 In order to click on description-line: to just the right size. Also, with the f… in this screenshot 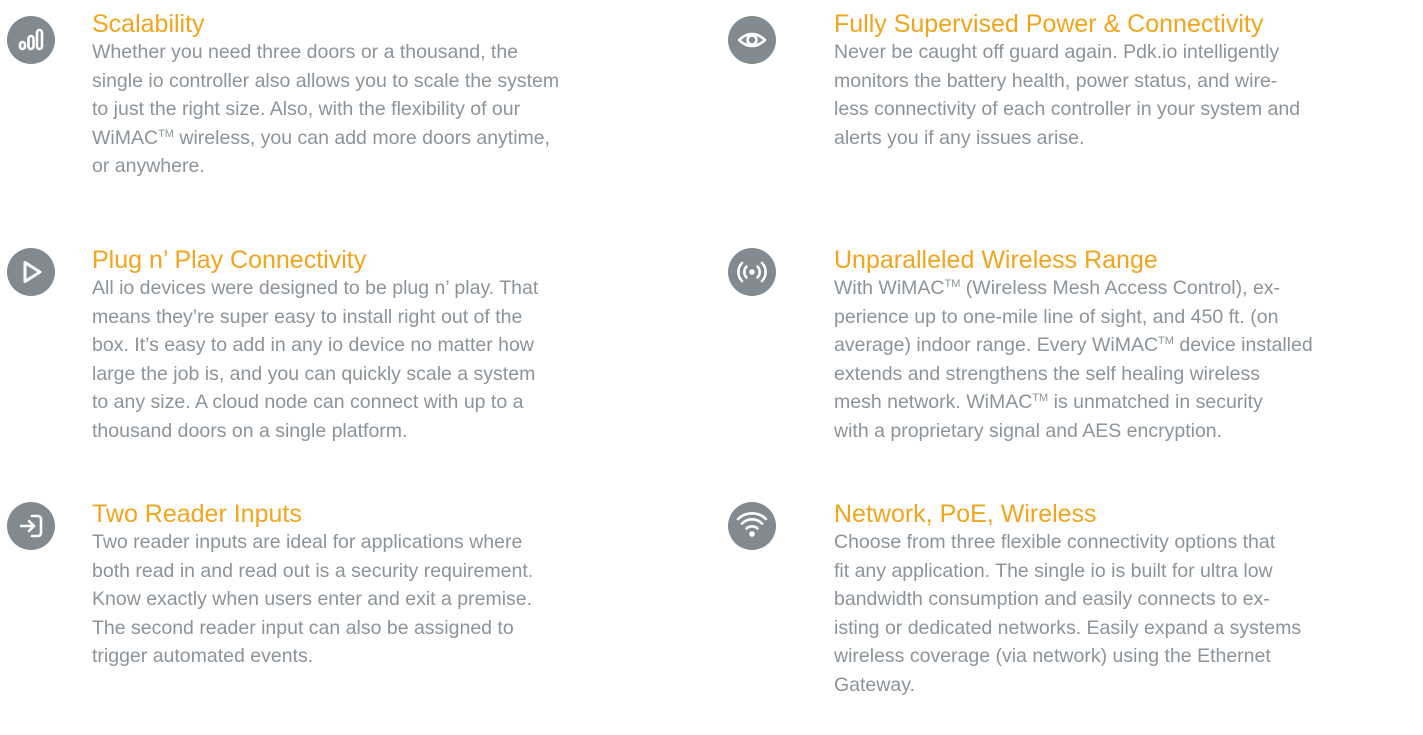, I will do `click(306, 109)`.